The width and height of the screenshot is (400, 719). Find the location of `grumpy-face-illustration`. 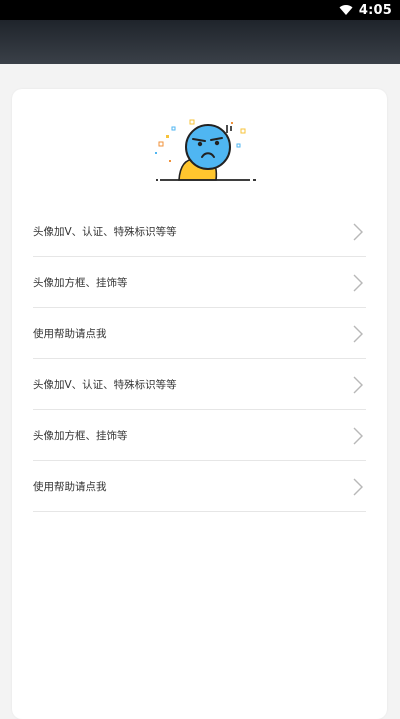

grumpy-face-illustration is located at coordinates (205, 150).